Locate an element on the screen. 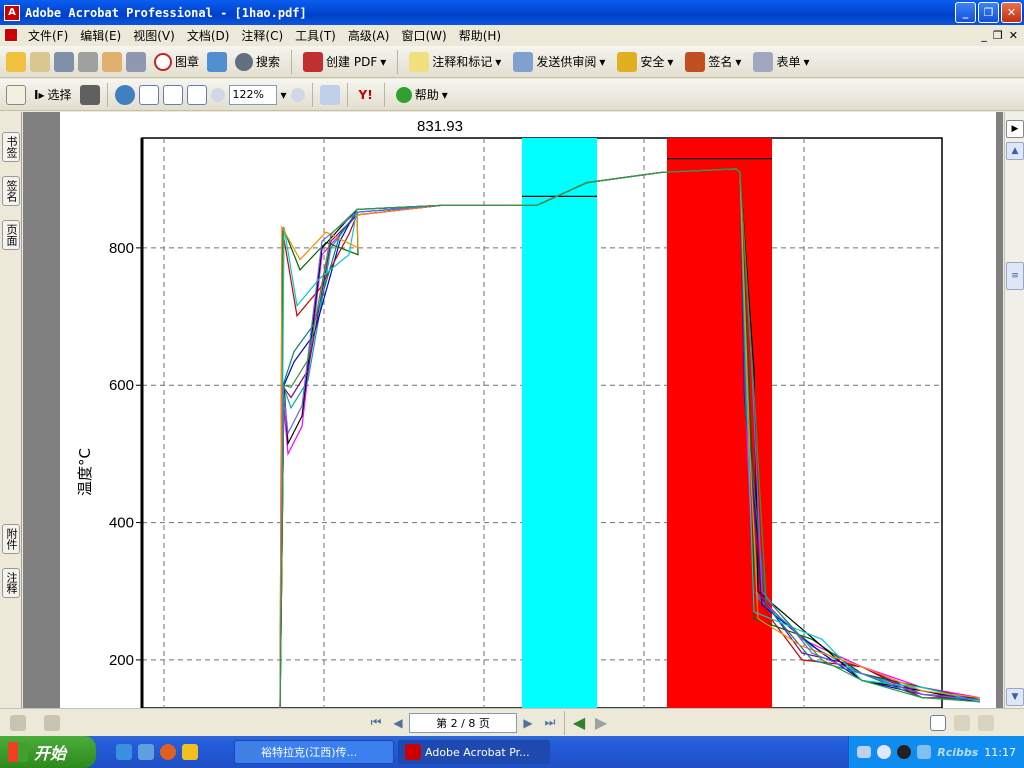 This screenshot has height=768, width=1024. menu-comments: 注释(C) is located at coordinates (262, 35).